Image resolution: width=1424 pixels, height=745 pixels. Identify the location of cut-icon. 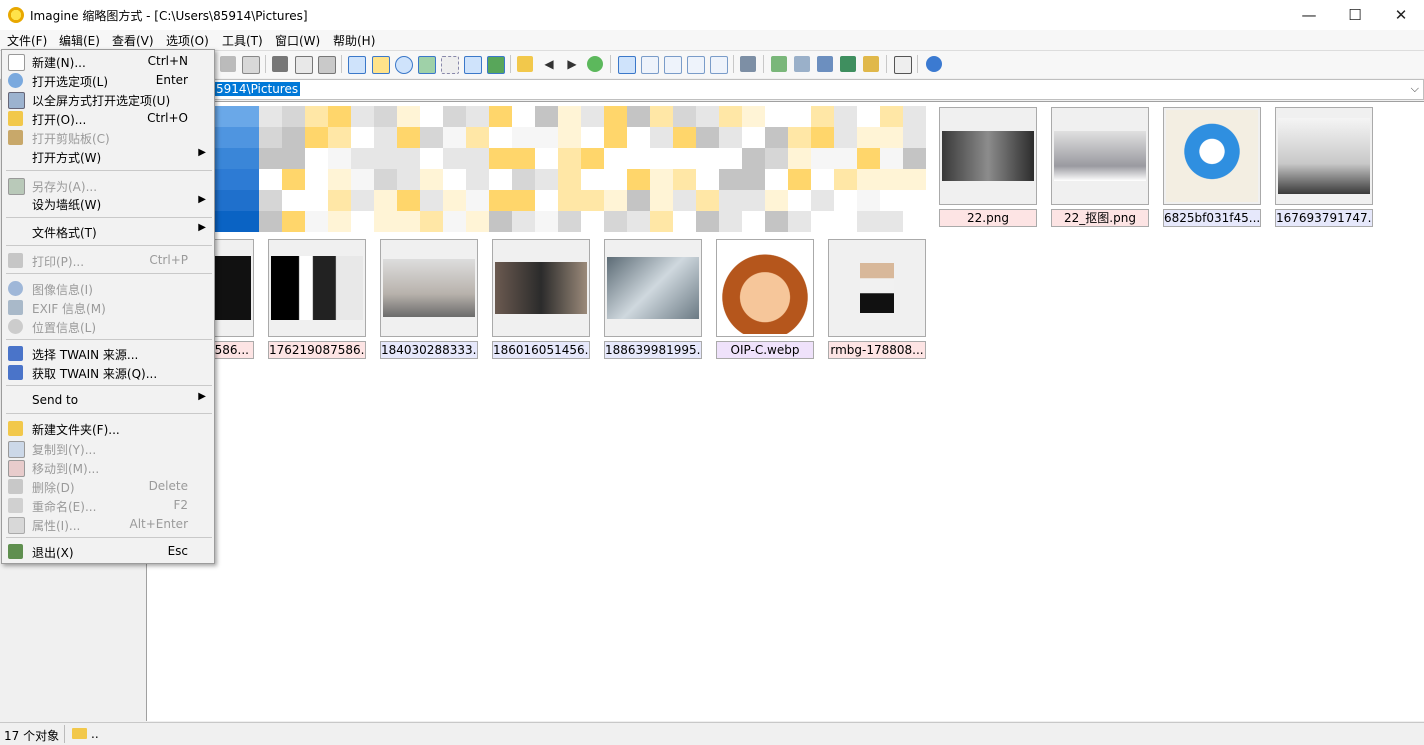
(280, 64).